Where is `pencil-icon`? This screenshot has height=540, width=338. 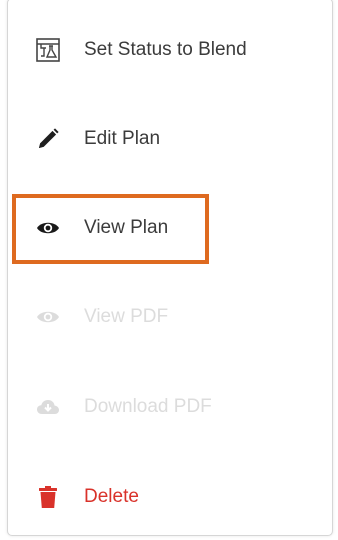 pencil-icon is located at coordinates (48, 139).